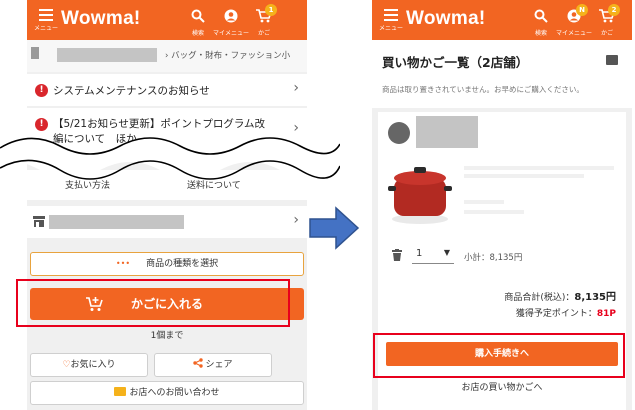 This screenshot has width=635, height=410. I want to click on notice-row: ! システムメンテナンスのお知らせ ›, so click(167, 90).